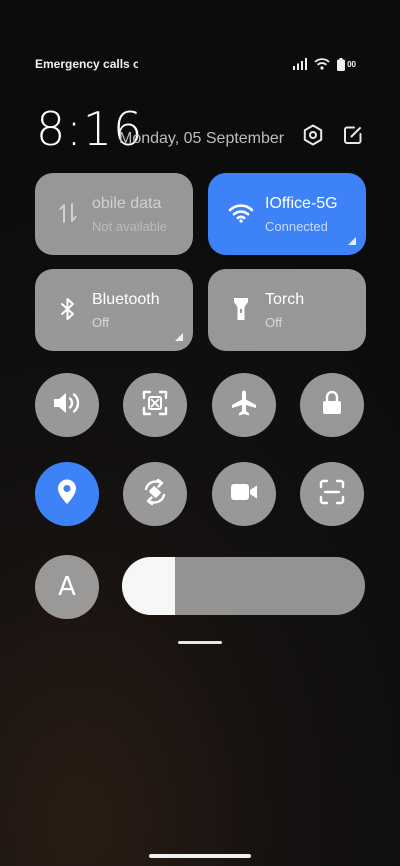  What do you see at coordinates (68, 309) in the screenshot?
I see `bluetooth-icon` at bounding box center [68, 309].